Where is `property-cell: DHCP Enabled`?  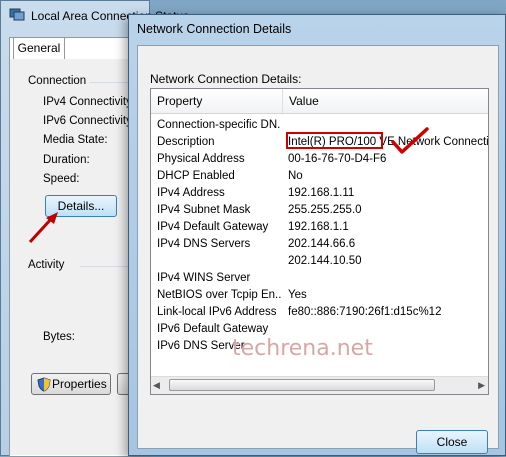
property-cell: DHCP Enabled is located at coordinates (196, 176).